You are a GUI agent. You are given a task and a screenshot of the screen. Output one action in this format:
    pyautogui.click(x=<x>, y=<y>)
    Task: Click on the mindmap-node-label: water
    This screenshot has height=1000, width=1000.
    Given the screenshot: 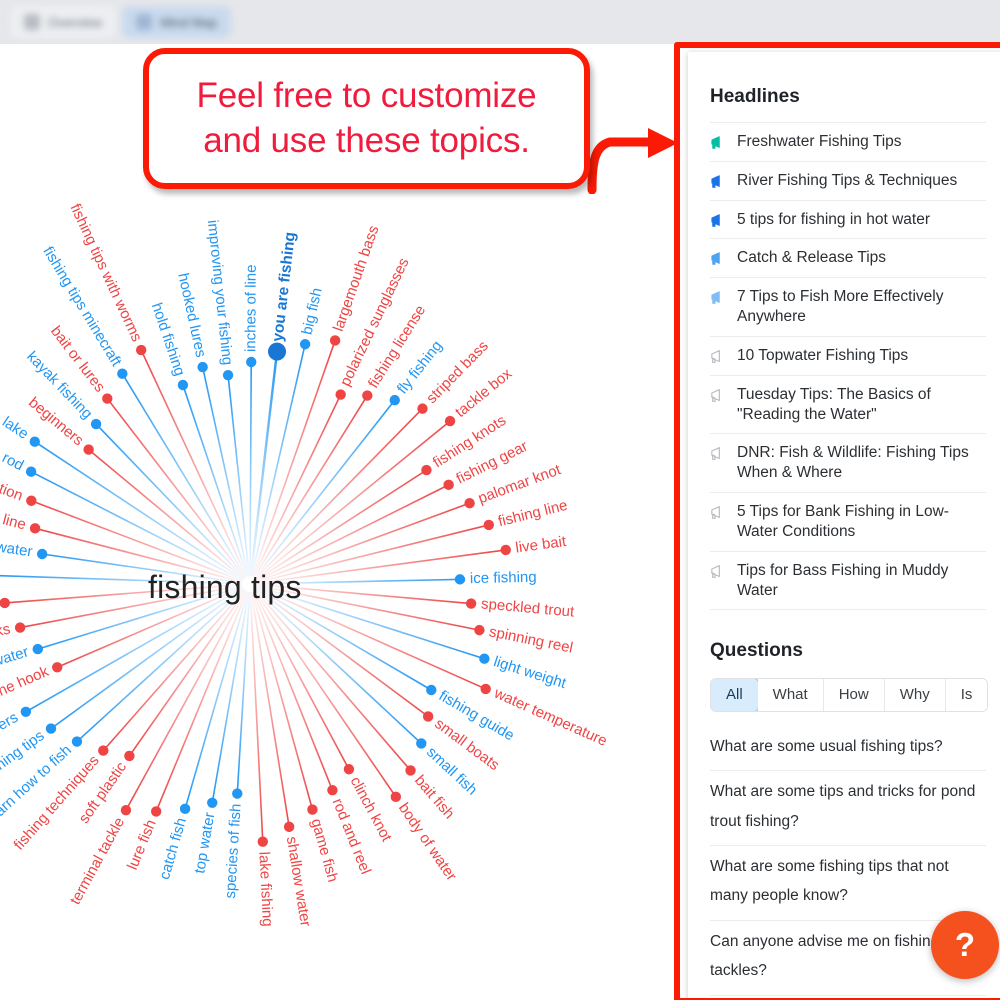 What is the action you would take?
    pyautogui.click(x=15, y=656)
    